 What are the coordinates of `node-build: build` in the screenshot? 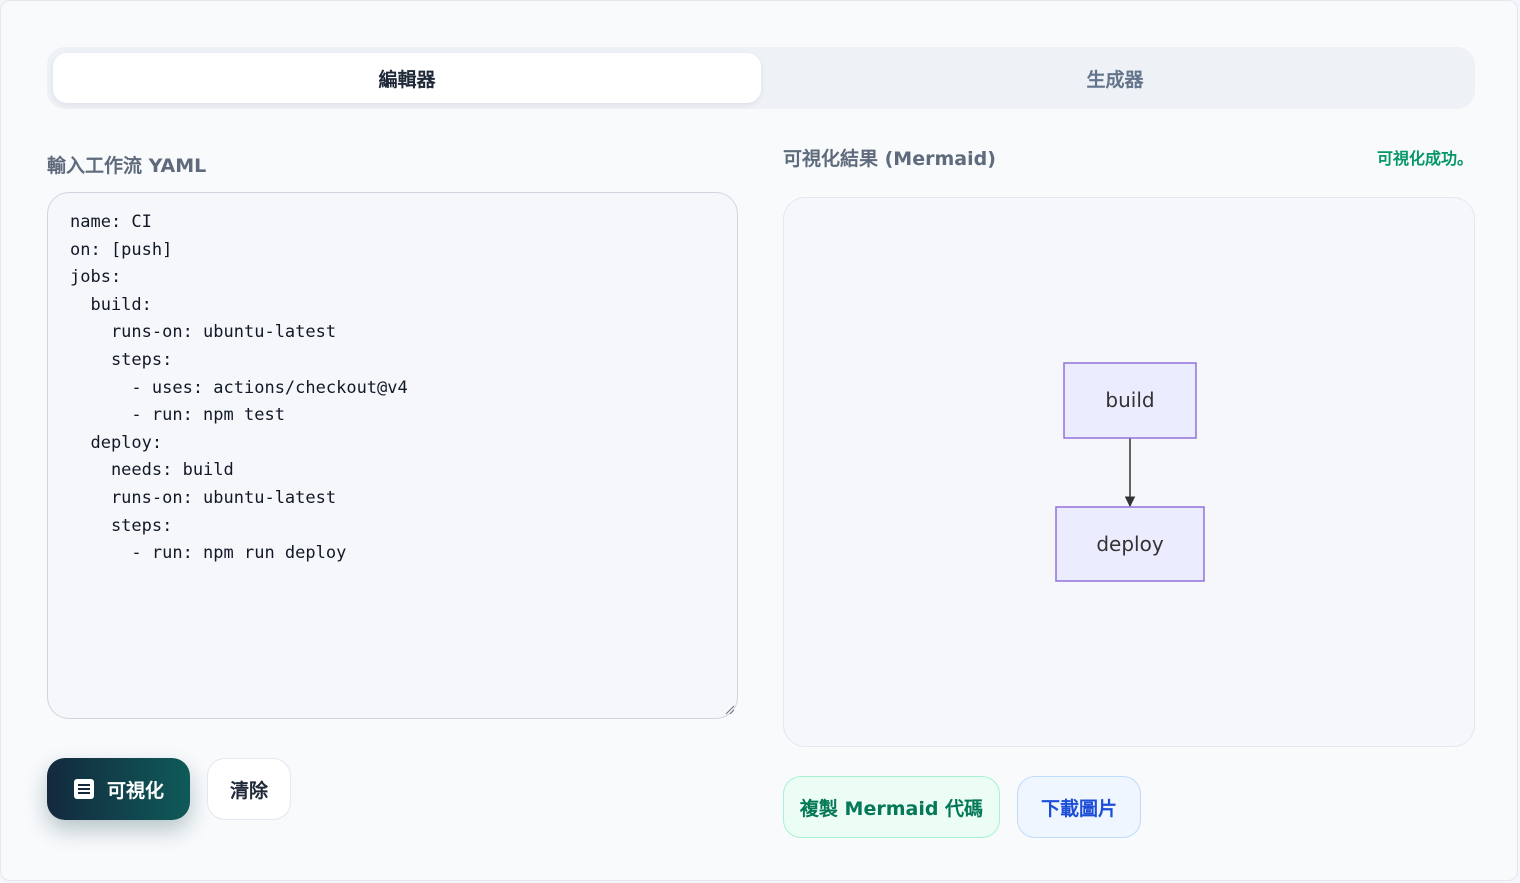 It's located at (1130, 400).